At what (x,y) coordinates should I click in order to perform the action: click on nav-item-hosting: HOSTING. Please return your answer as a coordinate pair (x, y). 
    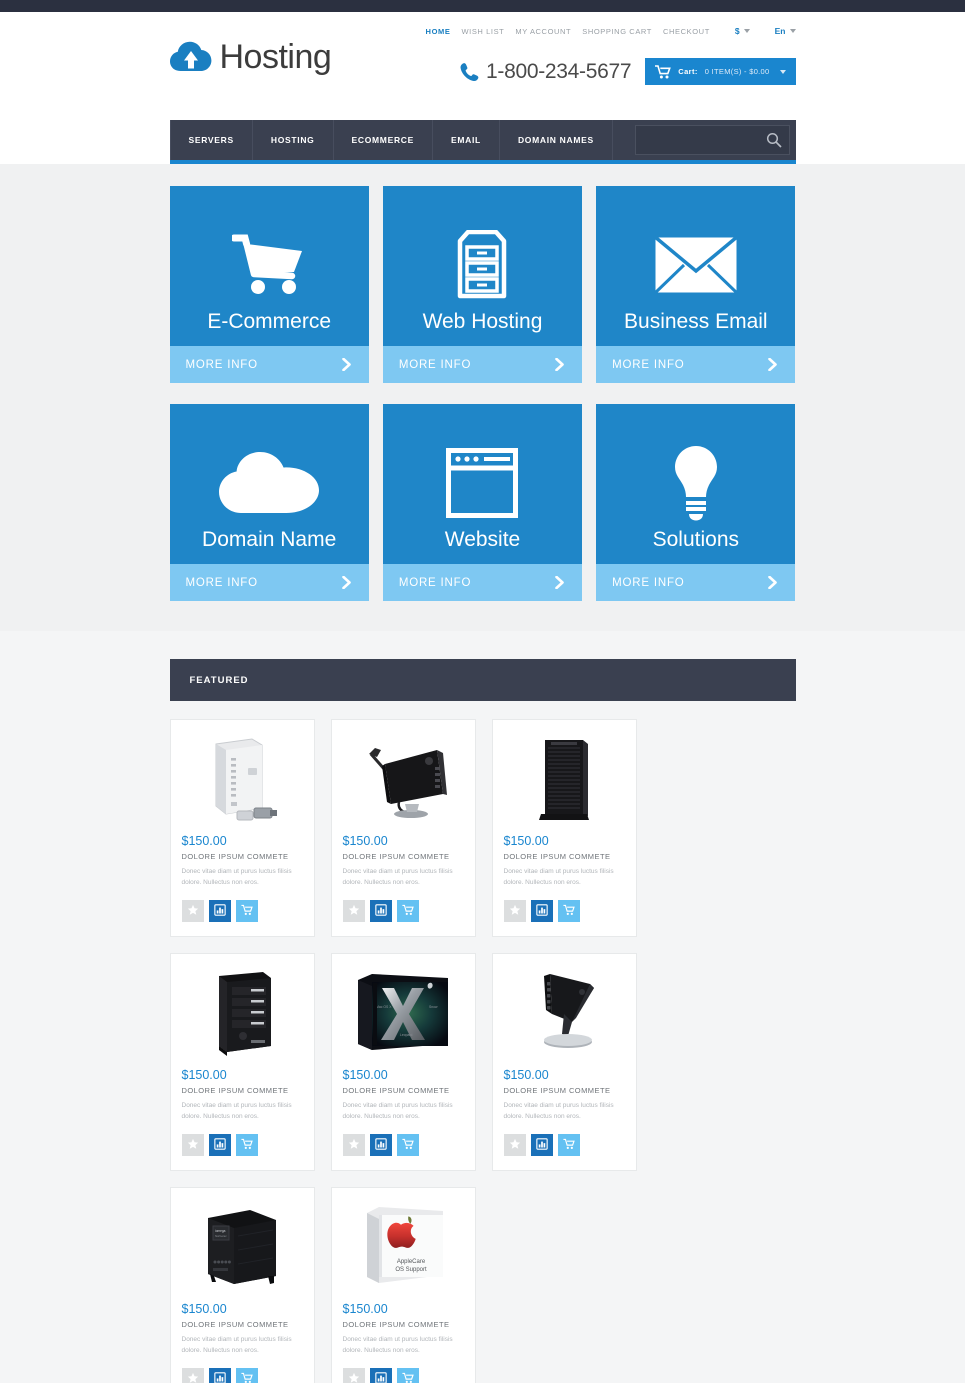
    Looking at the image, I should click on (293, 140).